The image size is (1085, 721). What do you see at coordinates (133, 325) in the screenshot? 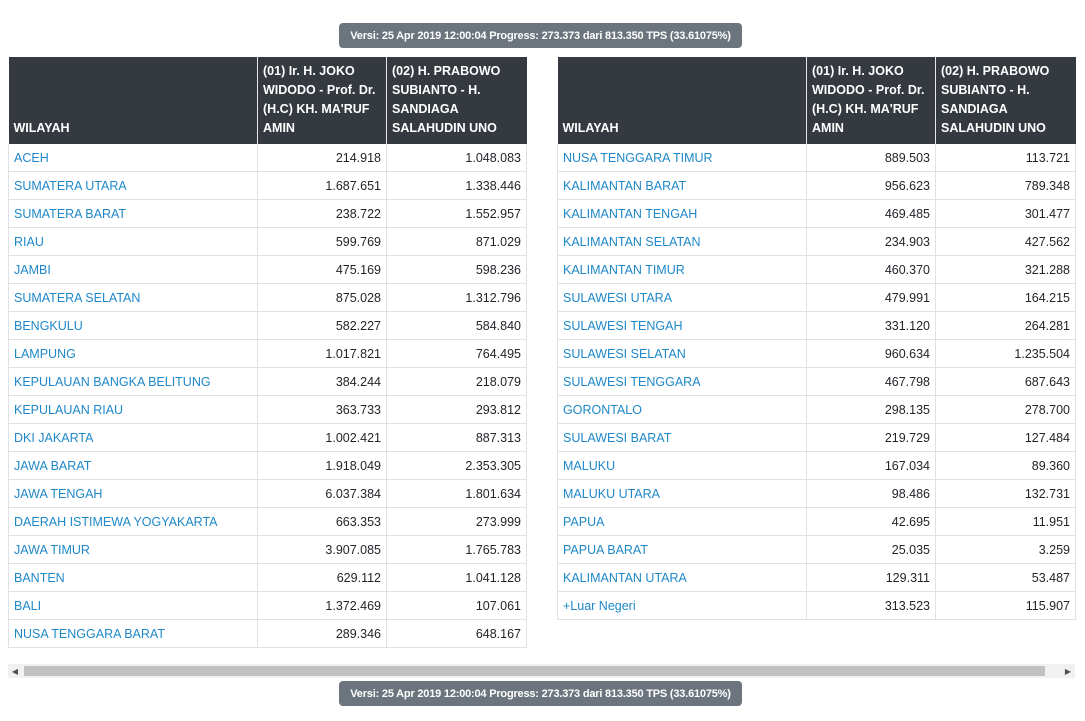
I see `region-cell: BENGKULU` at bounding box center [133, 325].